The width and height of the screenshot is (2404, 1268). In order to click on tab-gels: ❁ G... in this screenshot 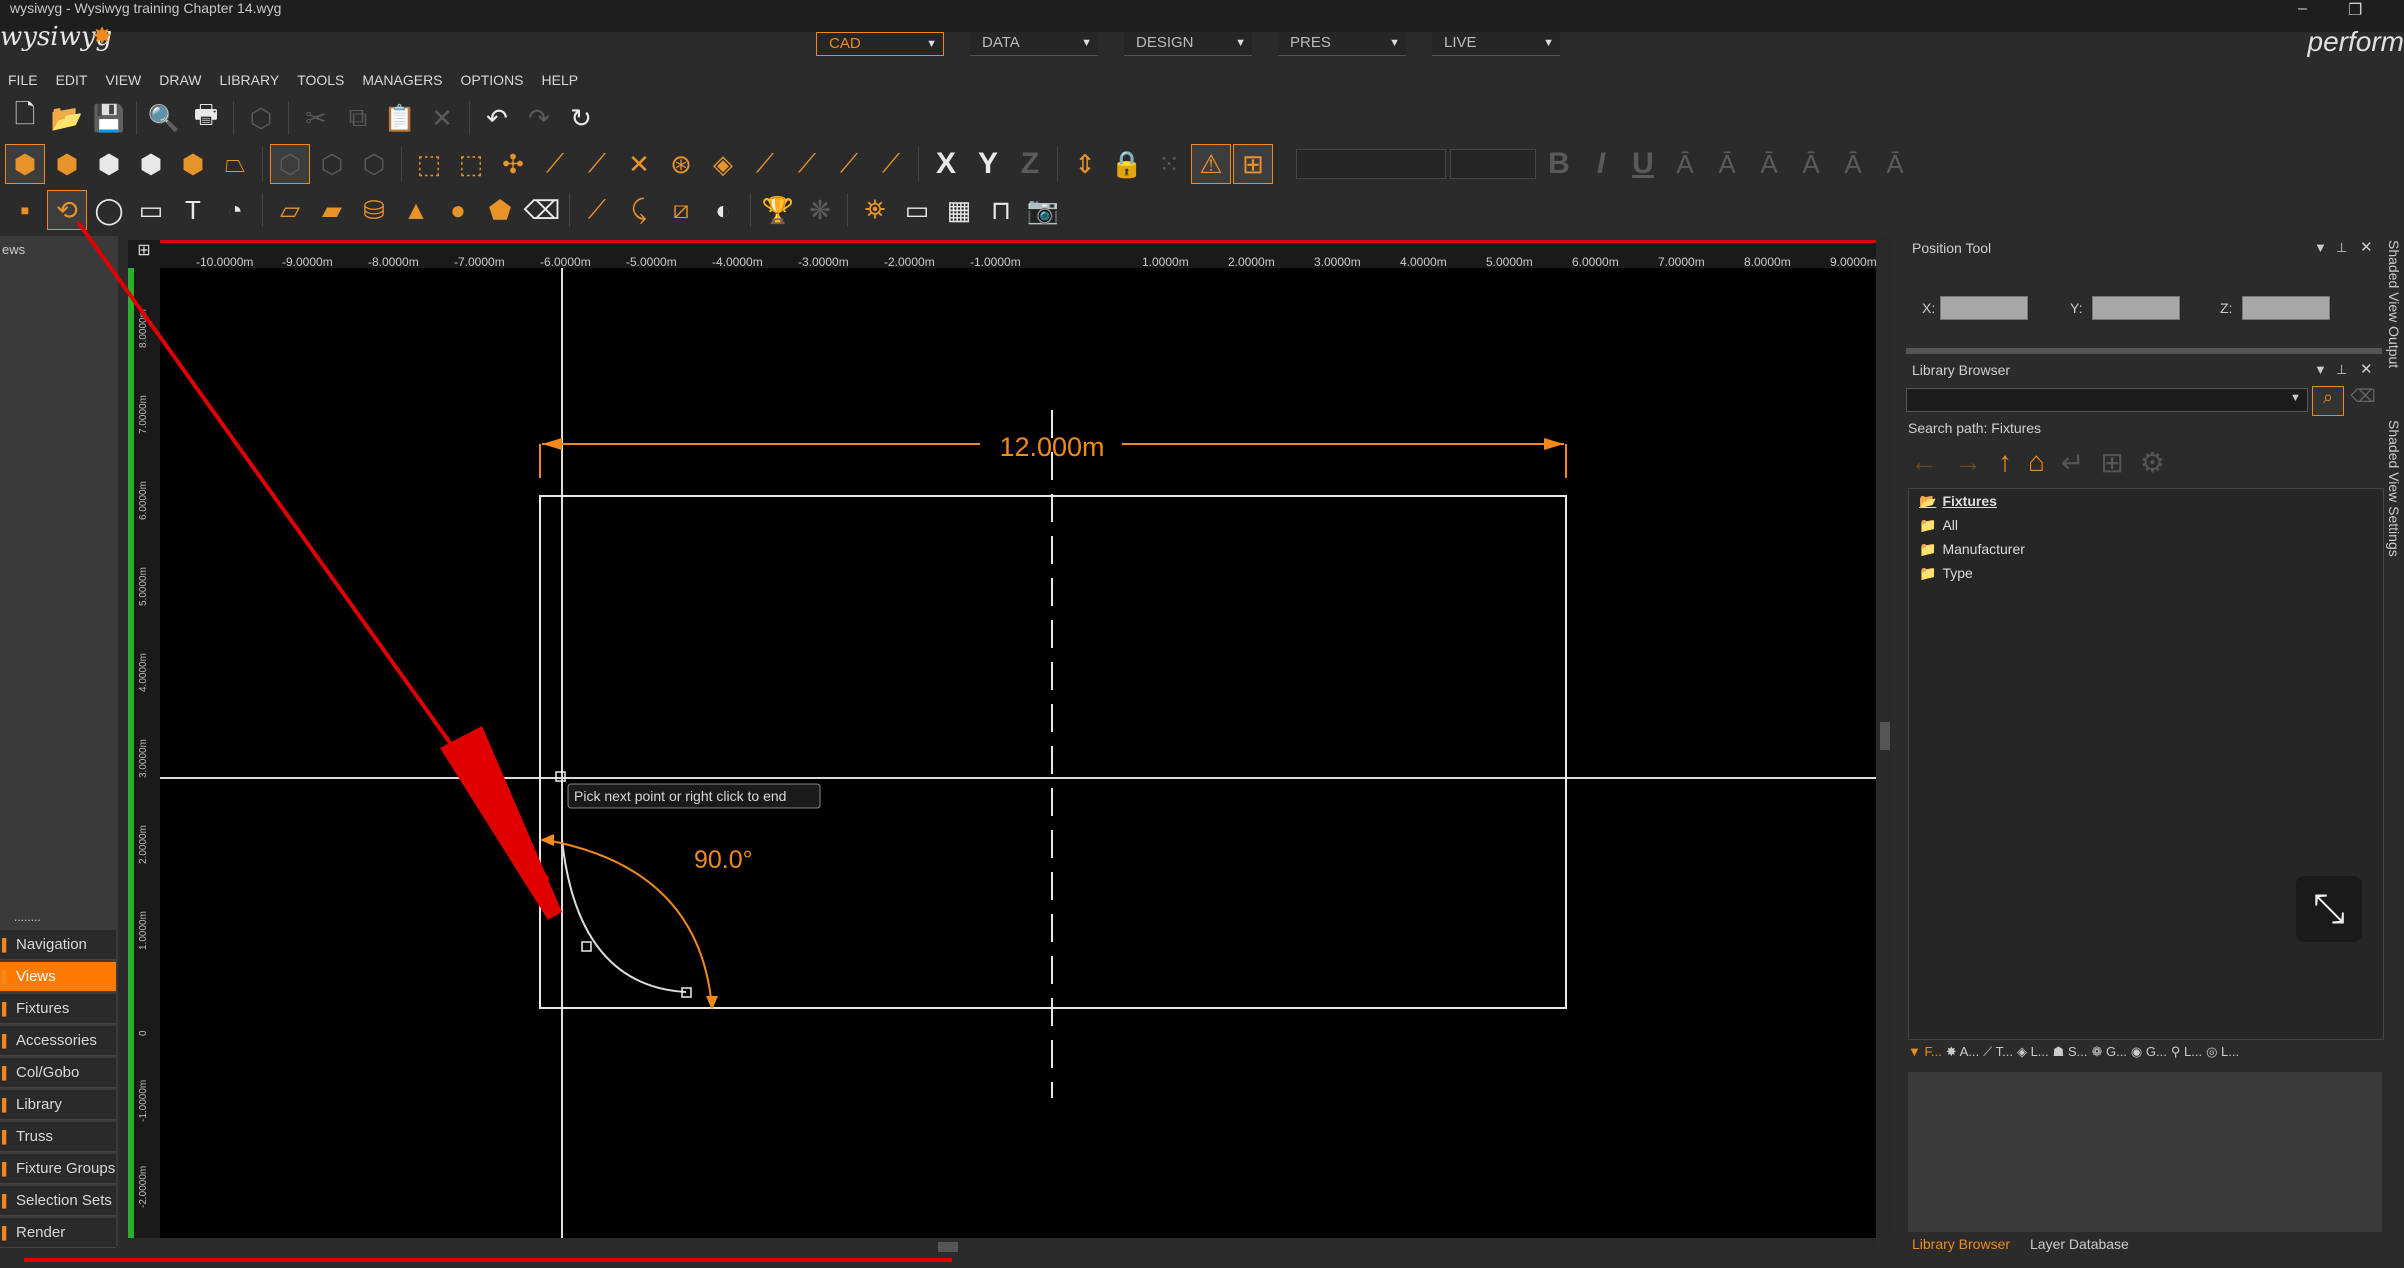, I will do `click(2108, 1058)`.